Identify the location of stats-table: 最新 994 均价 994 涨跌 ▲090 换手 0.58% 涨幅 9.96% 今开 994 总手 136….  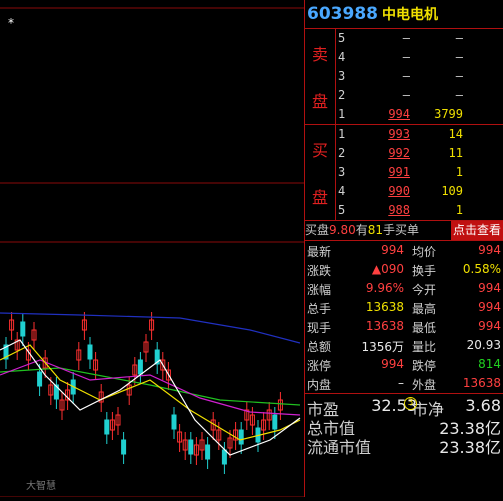
(404, 316).